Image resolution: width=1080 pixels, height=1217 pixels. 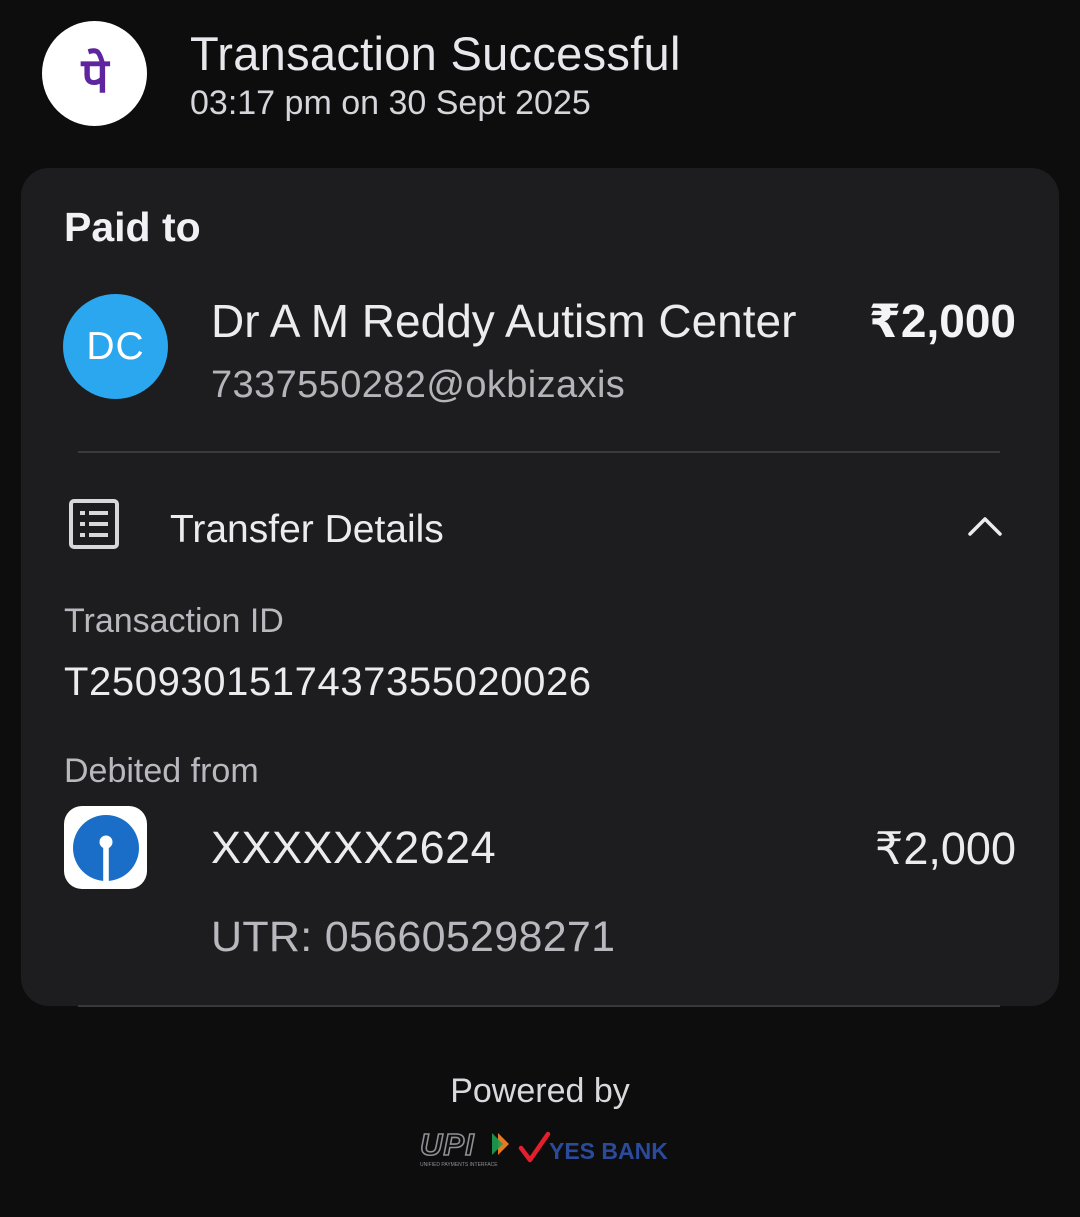 I want to click on transaction-datetime: 03:17 pm on 30 Sept 2025, so click(x=390, y=103).